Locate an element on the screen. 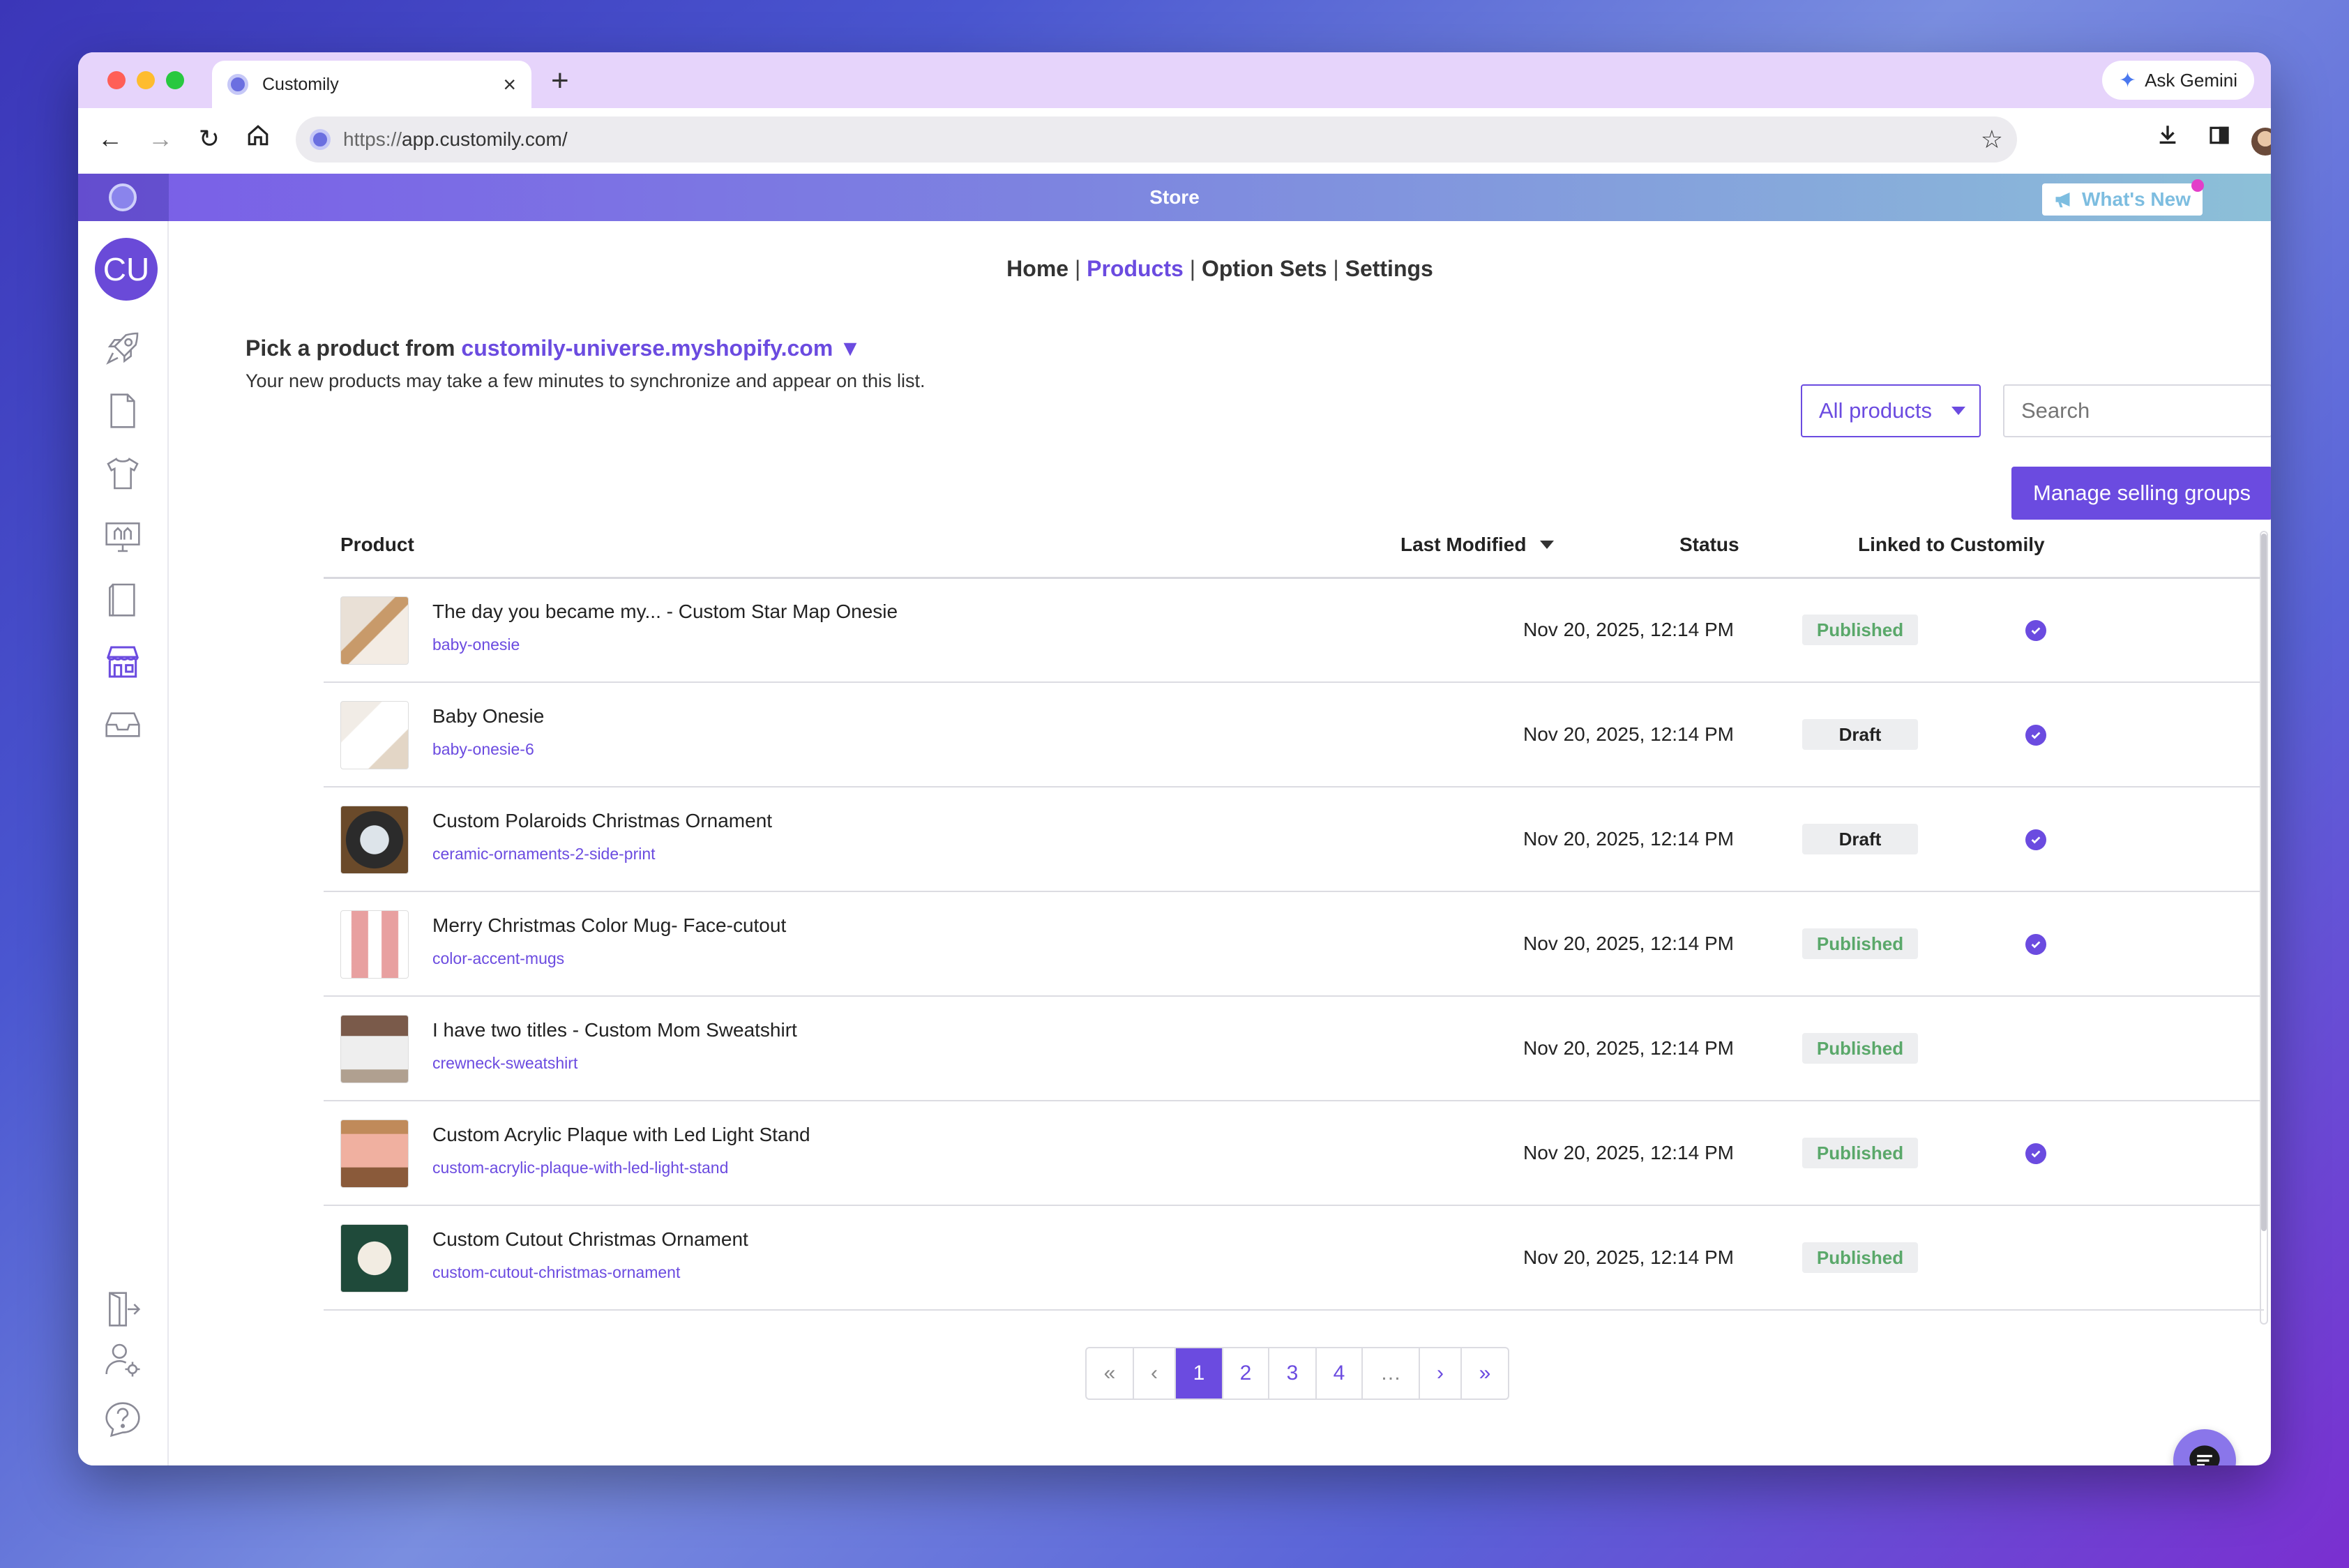 This screenshot has height=1568, width=2349. product-name: Custom Cutout Christmas Ornament is located at coordinates (590, 1239).